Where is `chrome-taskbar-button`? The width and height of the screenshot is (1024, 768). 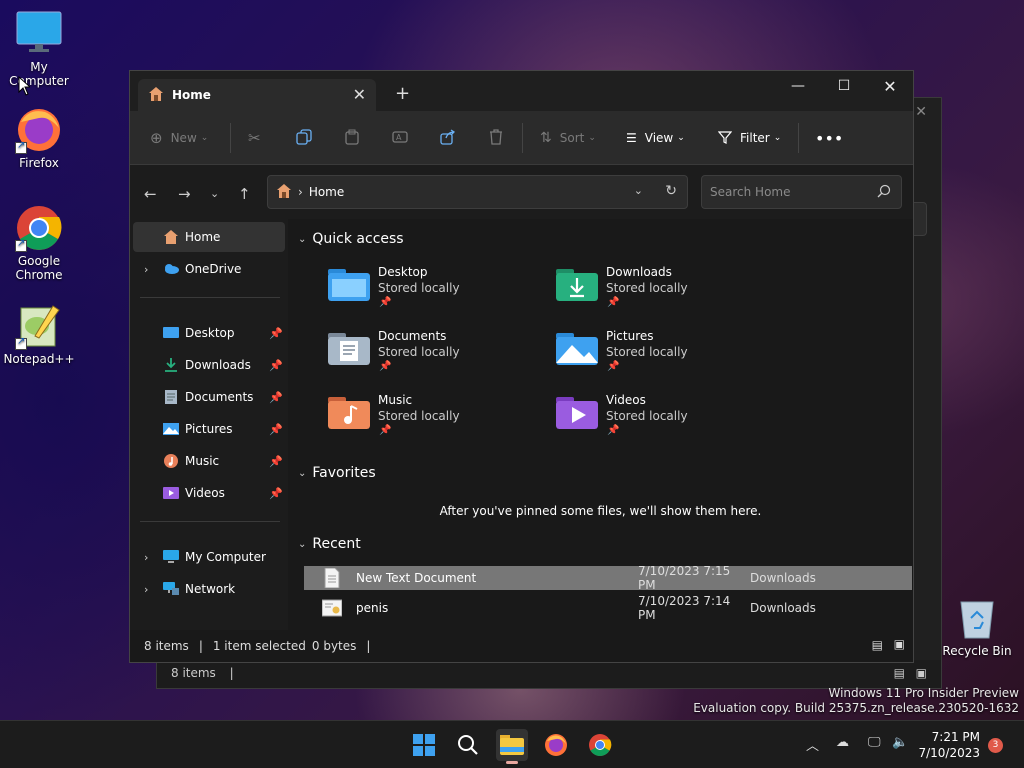
chrome-taskbar-button is located at coordinates (600, 745).